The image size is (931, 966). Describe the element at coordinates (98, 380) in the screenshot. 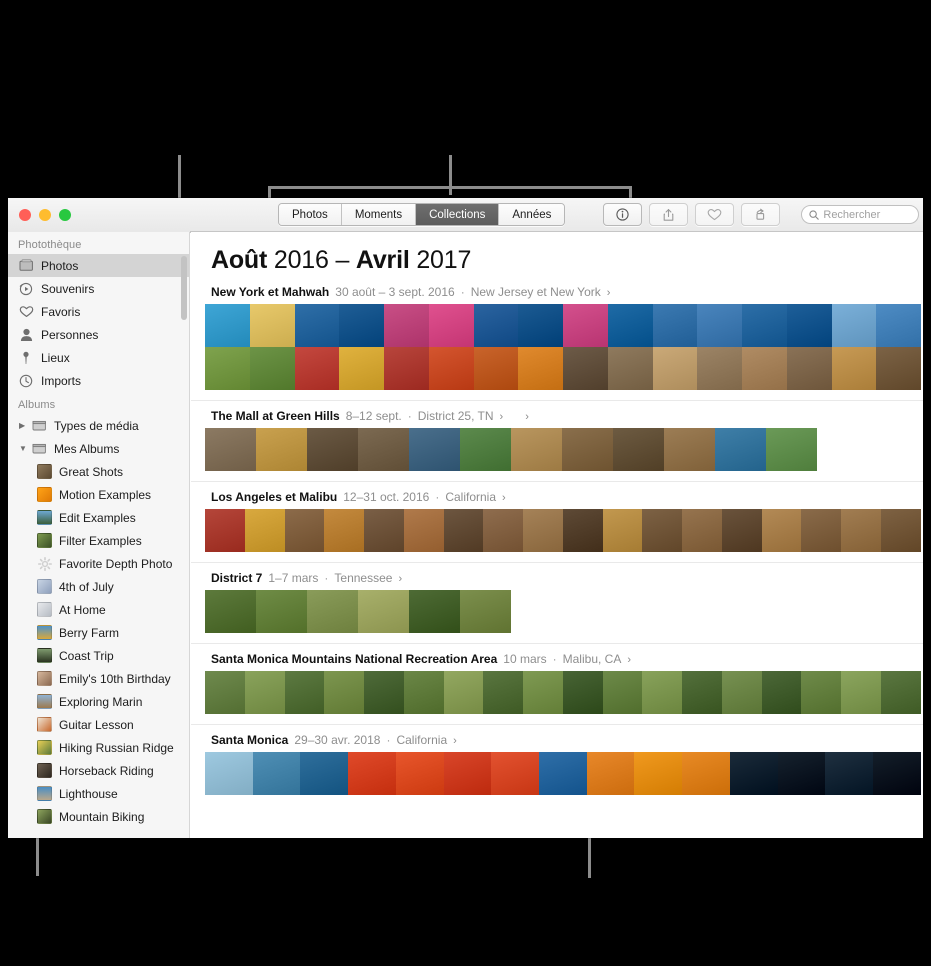

I see `sidebar-item-imports: Imports` at that location.